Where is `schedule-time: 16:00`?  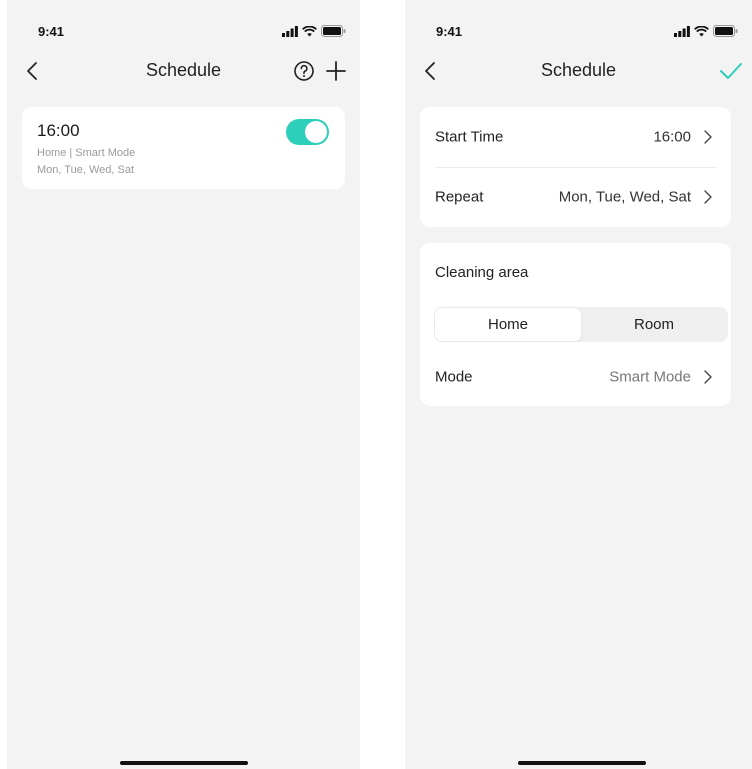 schedule-time: 16:00 is located at coordinates (58, 130).